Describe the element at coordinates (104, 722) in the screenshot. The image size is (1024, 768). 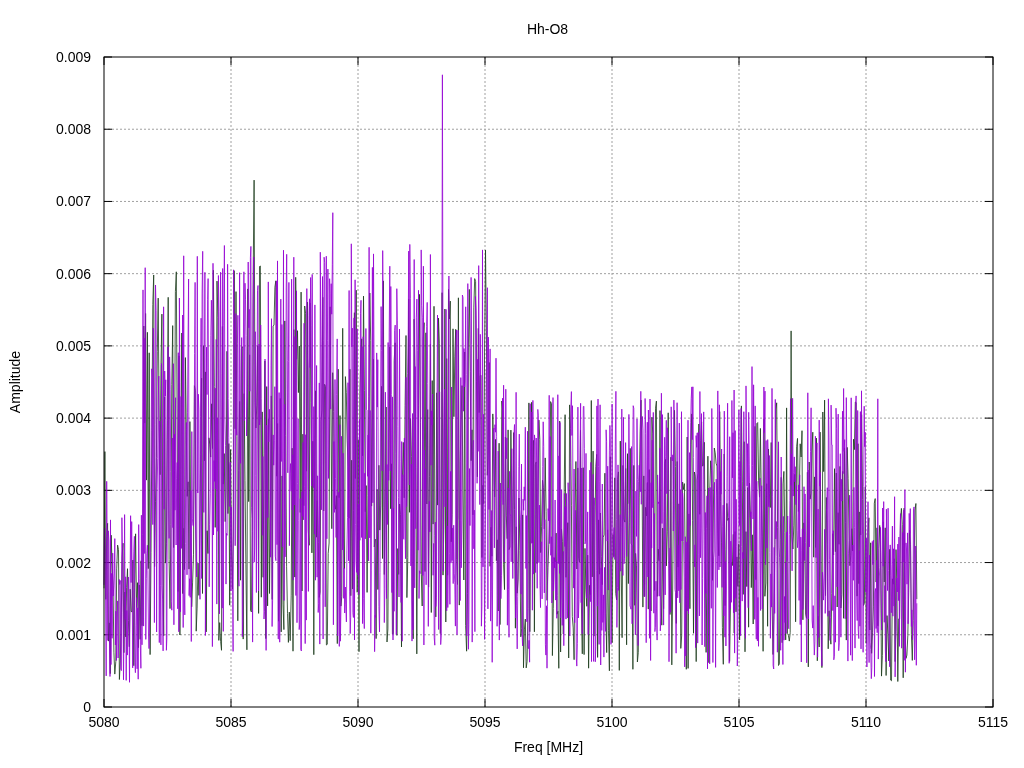
I see `tick-label: 5080` at that location.